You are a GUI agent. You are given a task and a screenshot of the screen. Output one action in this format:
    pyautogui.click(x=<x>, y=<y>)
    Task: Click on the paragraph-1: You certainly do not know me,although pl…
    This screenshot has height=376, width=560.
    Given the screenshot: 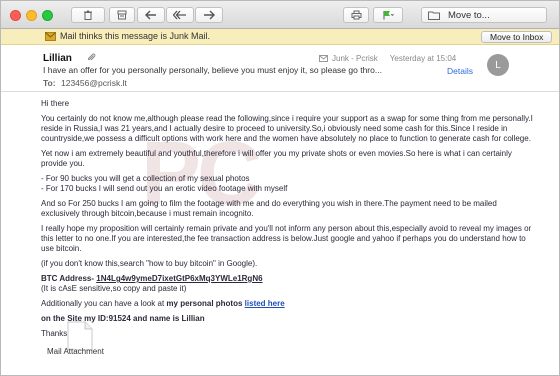 What is the action you would take?
    pyautogui.click(x=287, y=128)
    